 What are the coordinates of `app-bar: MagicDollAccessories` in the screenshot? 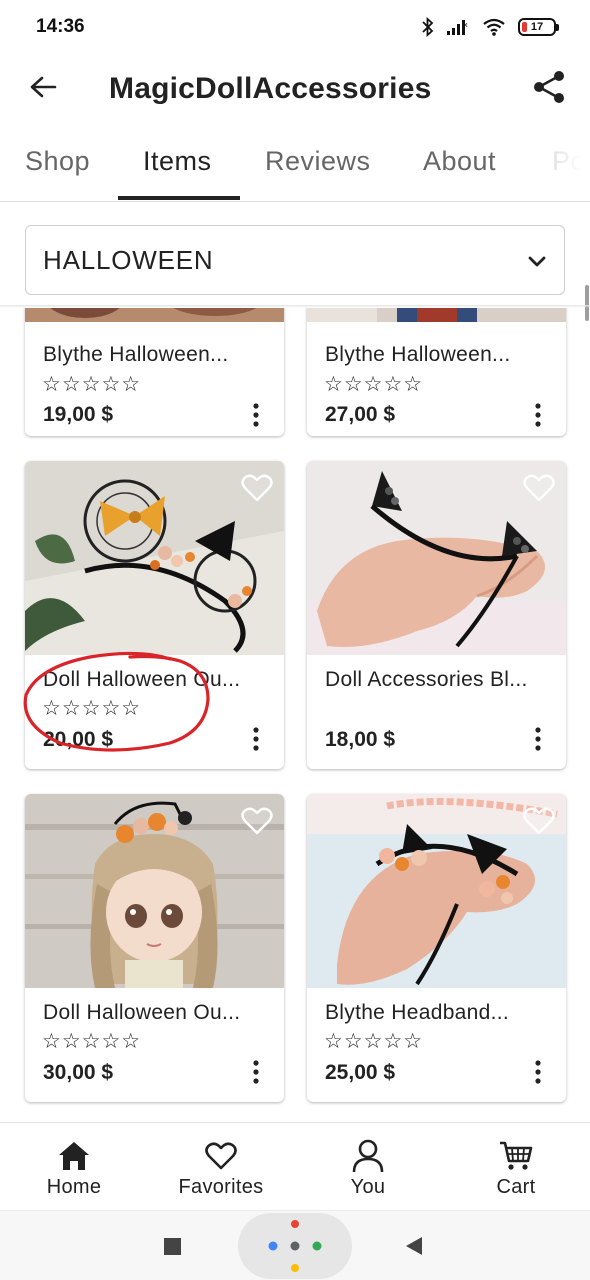 It's located at (295, 91).